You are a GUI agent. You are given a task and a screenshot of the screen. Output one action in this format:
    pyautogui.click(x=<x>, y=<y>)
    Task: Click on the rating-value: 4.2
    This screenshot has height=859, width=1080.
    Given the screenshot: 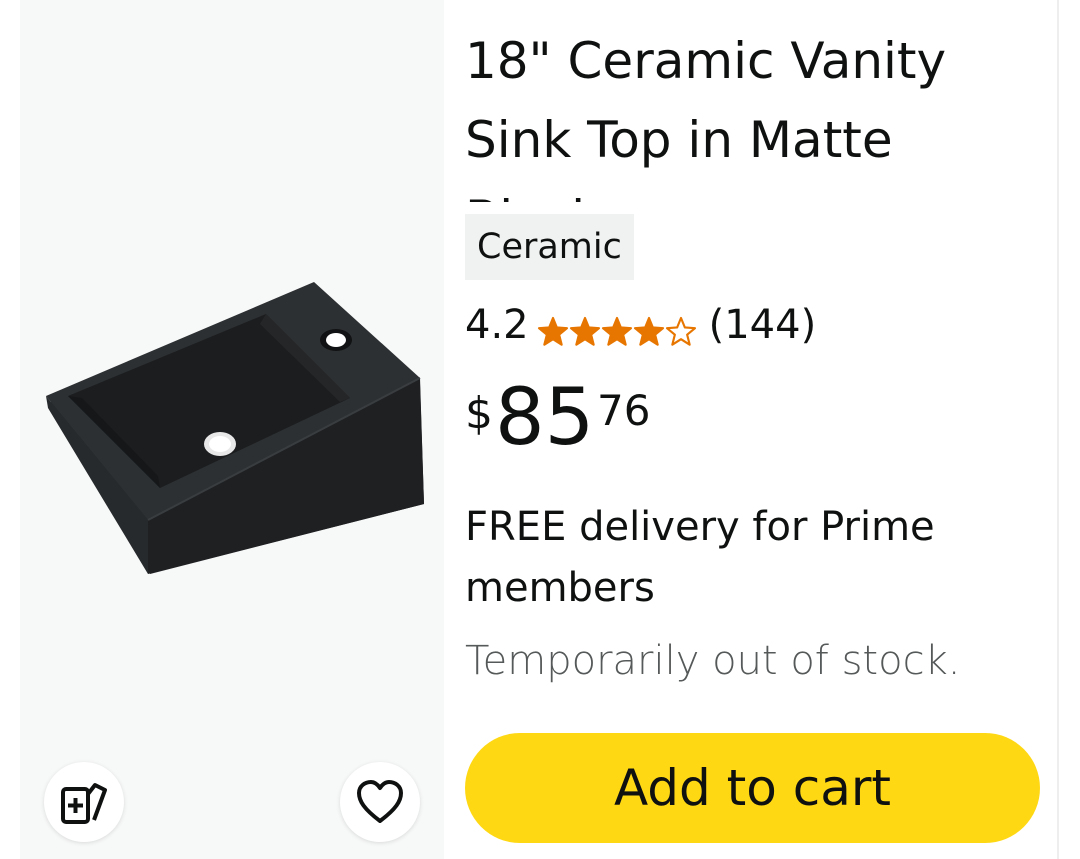 What is the action you would take?
    pyautogui.click(x=497, y=325)
    